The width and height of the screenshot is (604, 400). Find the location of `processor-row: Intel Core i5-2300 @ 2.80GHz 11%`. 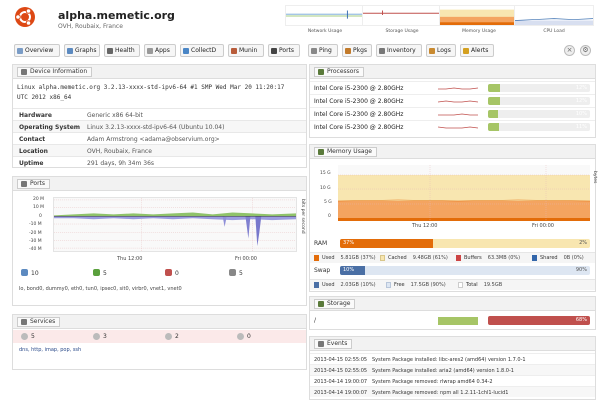

processor-row: Intel Core i5-2300 @ 2.80GHz 11% is located at coordinates (452, 126).